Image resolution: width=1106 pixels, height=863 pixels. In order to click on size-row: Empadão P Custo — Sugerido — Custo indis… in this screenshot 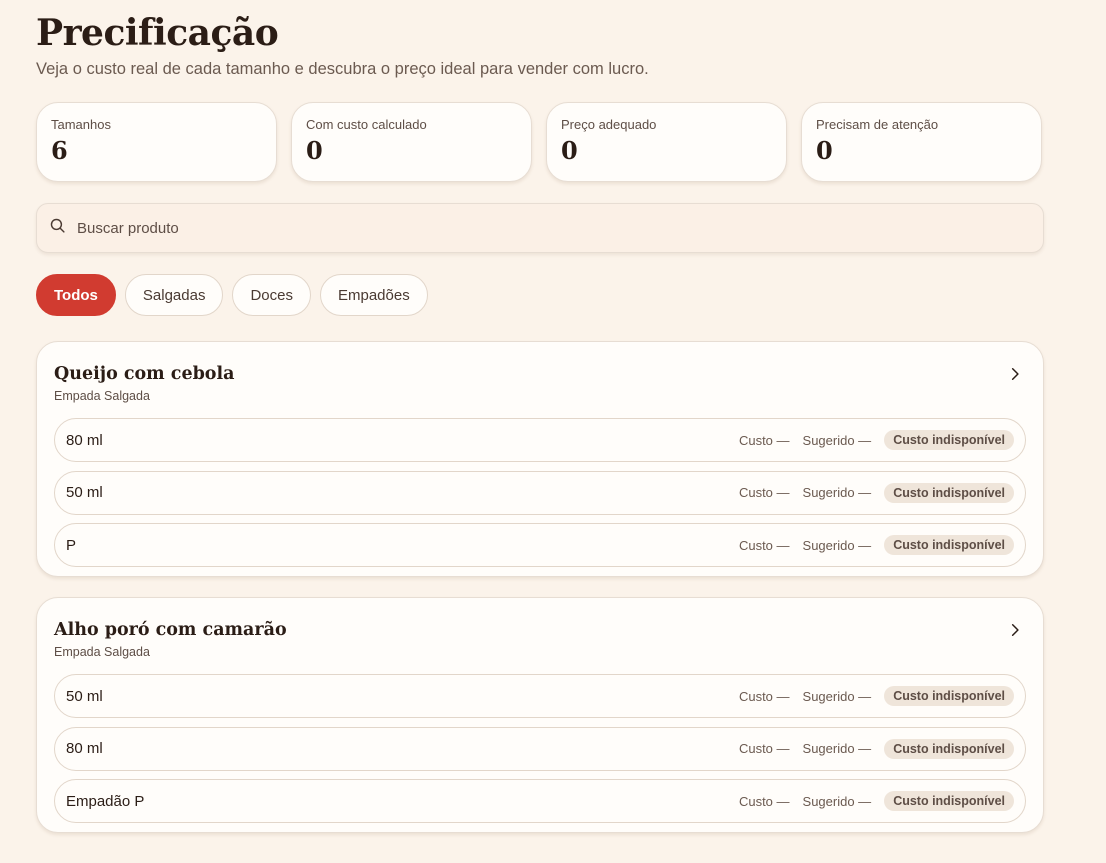, I will do `click(540, 801)`.